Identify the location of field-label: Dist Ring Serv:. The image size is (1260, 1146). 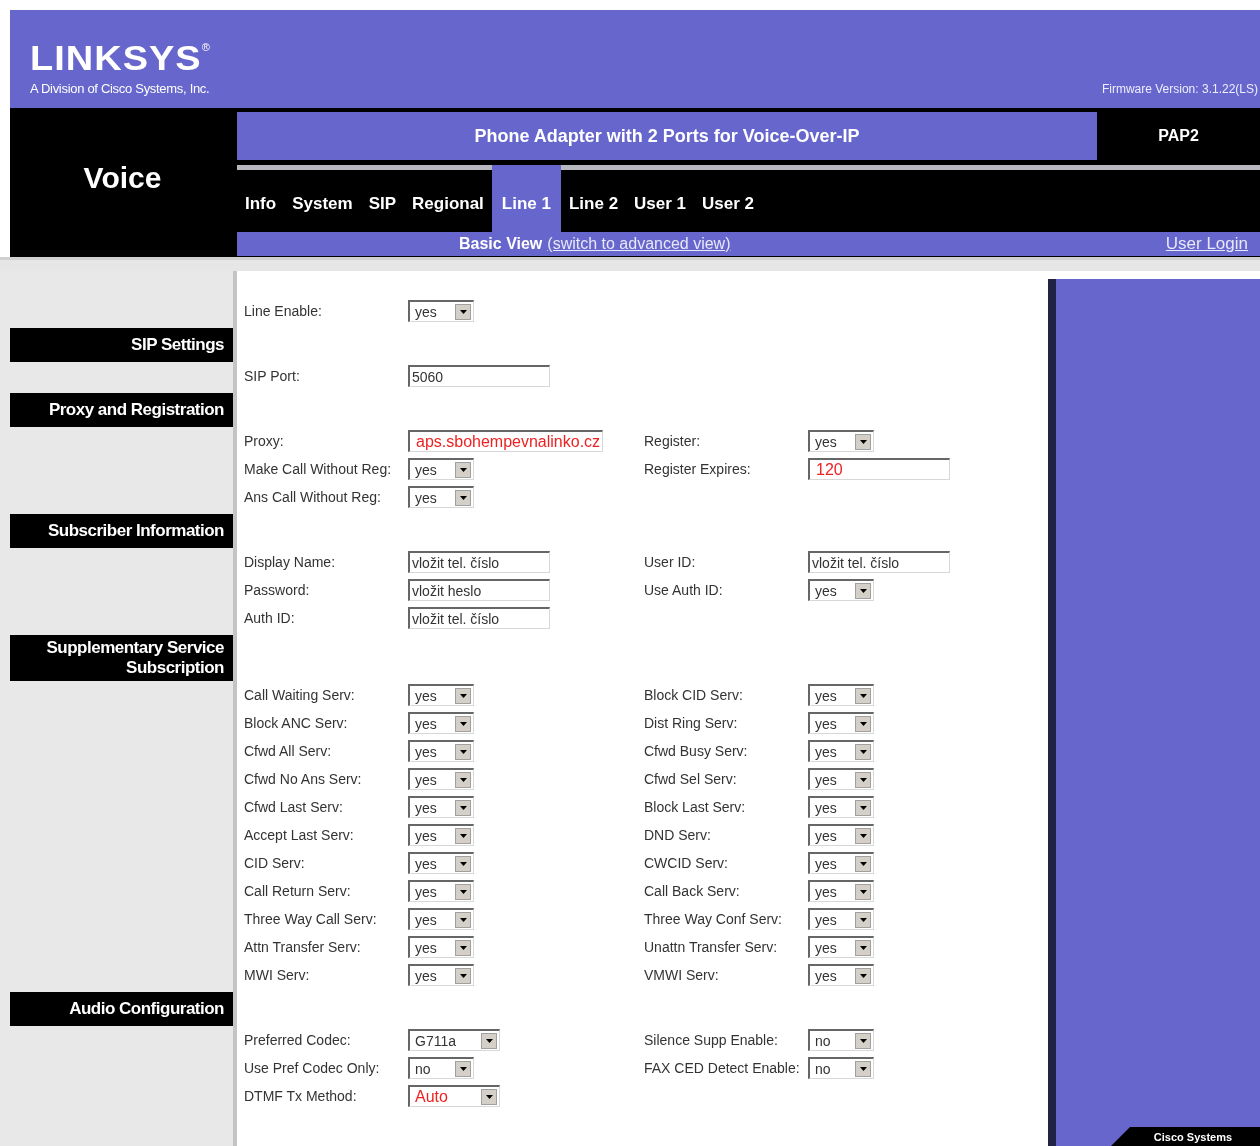
(691, 723).